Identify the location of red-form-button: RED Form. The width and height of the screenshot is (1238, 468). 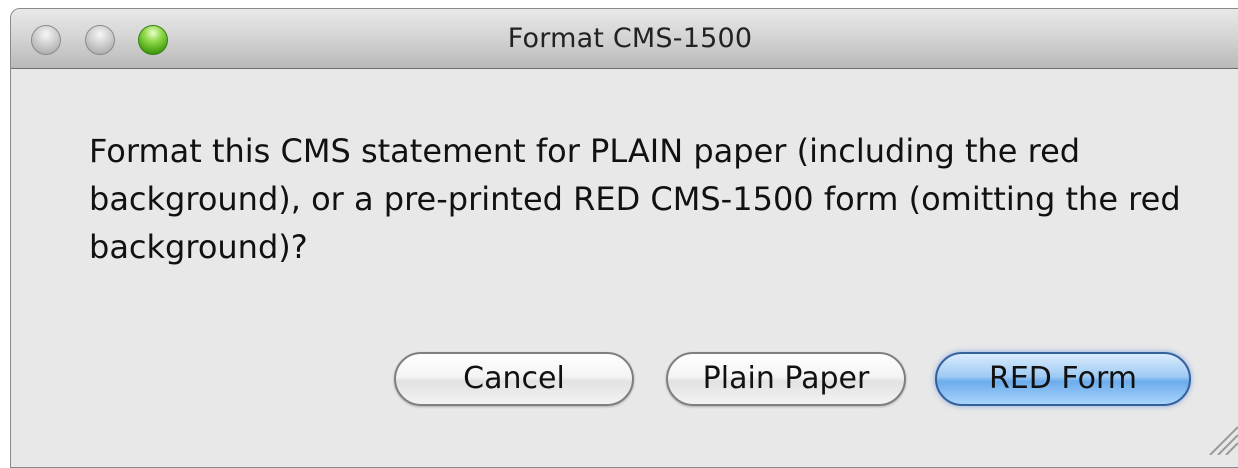
(1063, 379).